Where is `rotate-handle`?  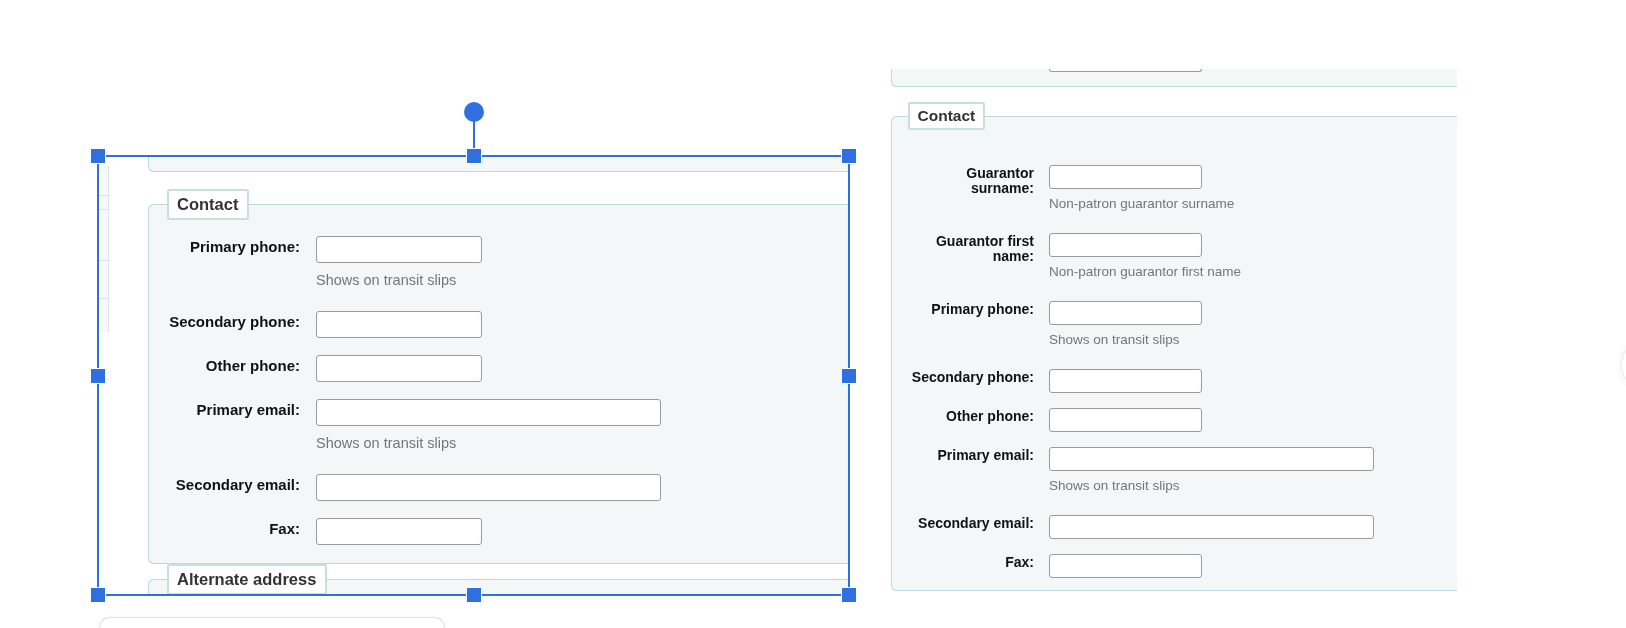
rotate-handle is located at coordinates (473, 125).